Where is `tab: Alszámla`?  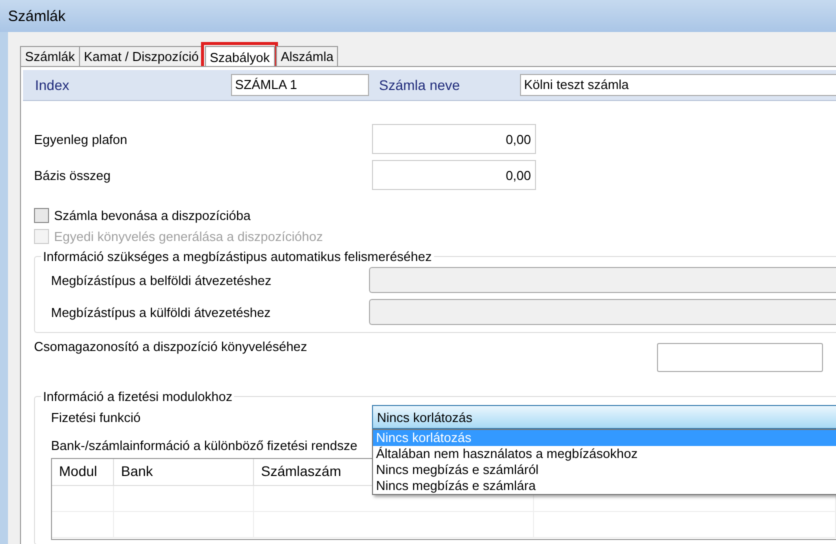 tab: Alszámla is located at coordinates (307, 56).